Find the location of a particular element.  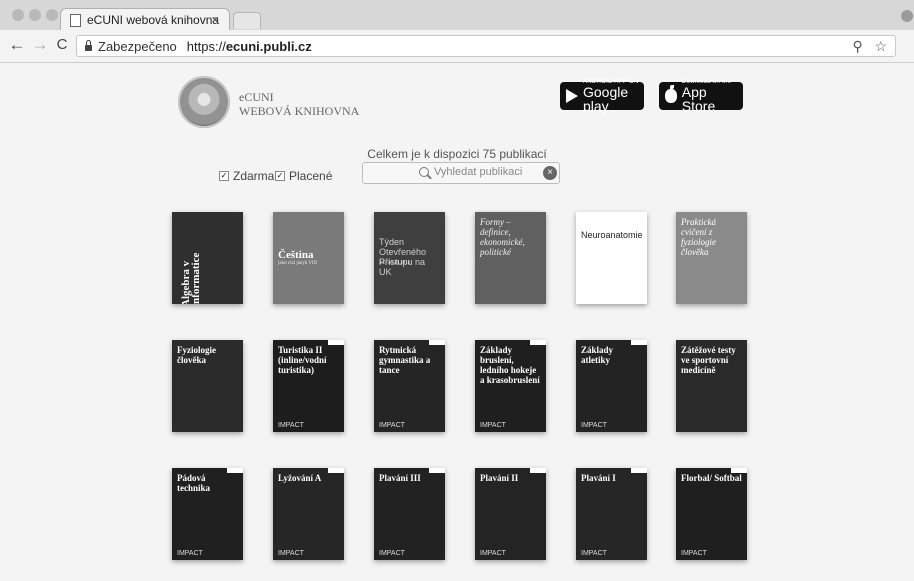

google-play-big-text: Google play is located at coordinates (606, 99).